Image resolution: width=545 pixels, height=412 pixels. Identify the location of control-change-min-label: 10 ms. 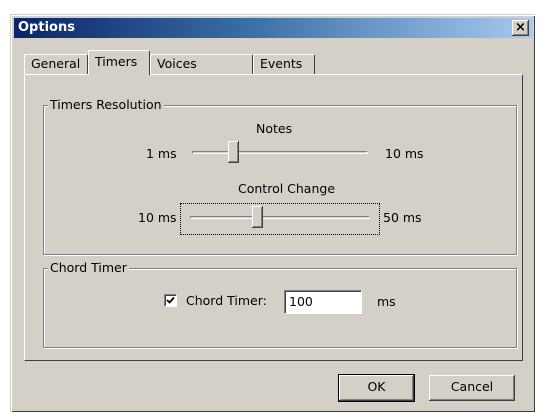
(157, 217).